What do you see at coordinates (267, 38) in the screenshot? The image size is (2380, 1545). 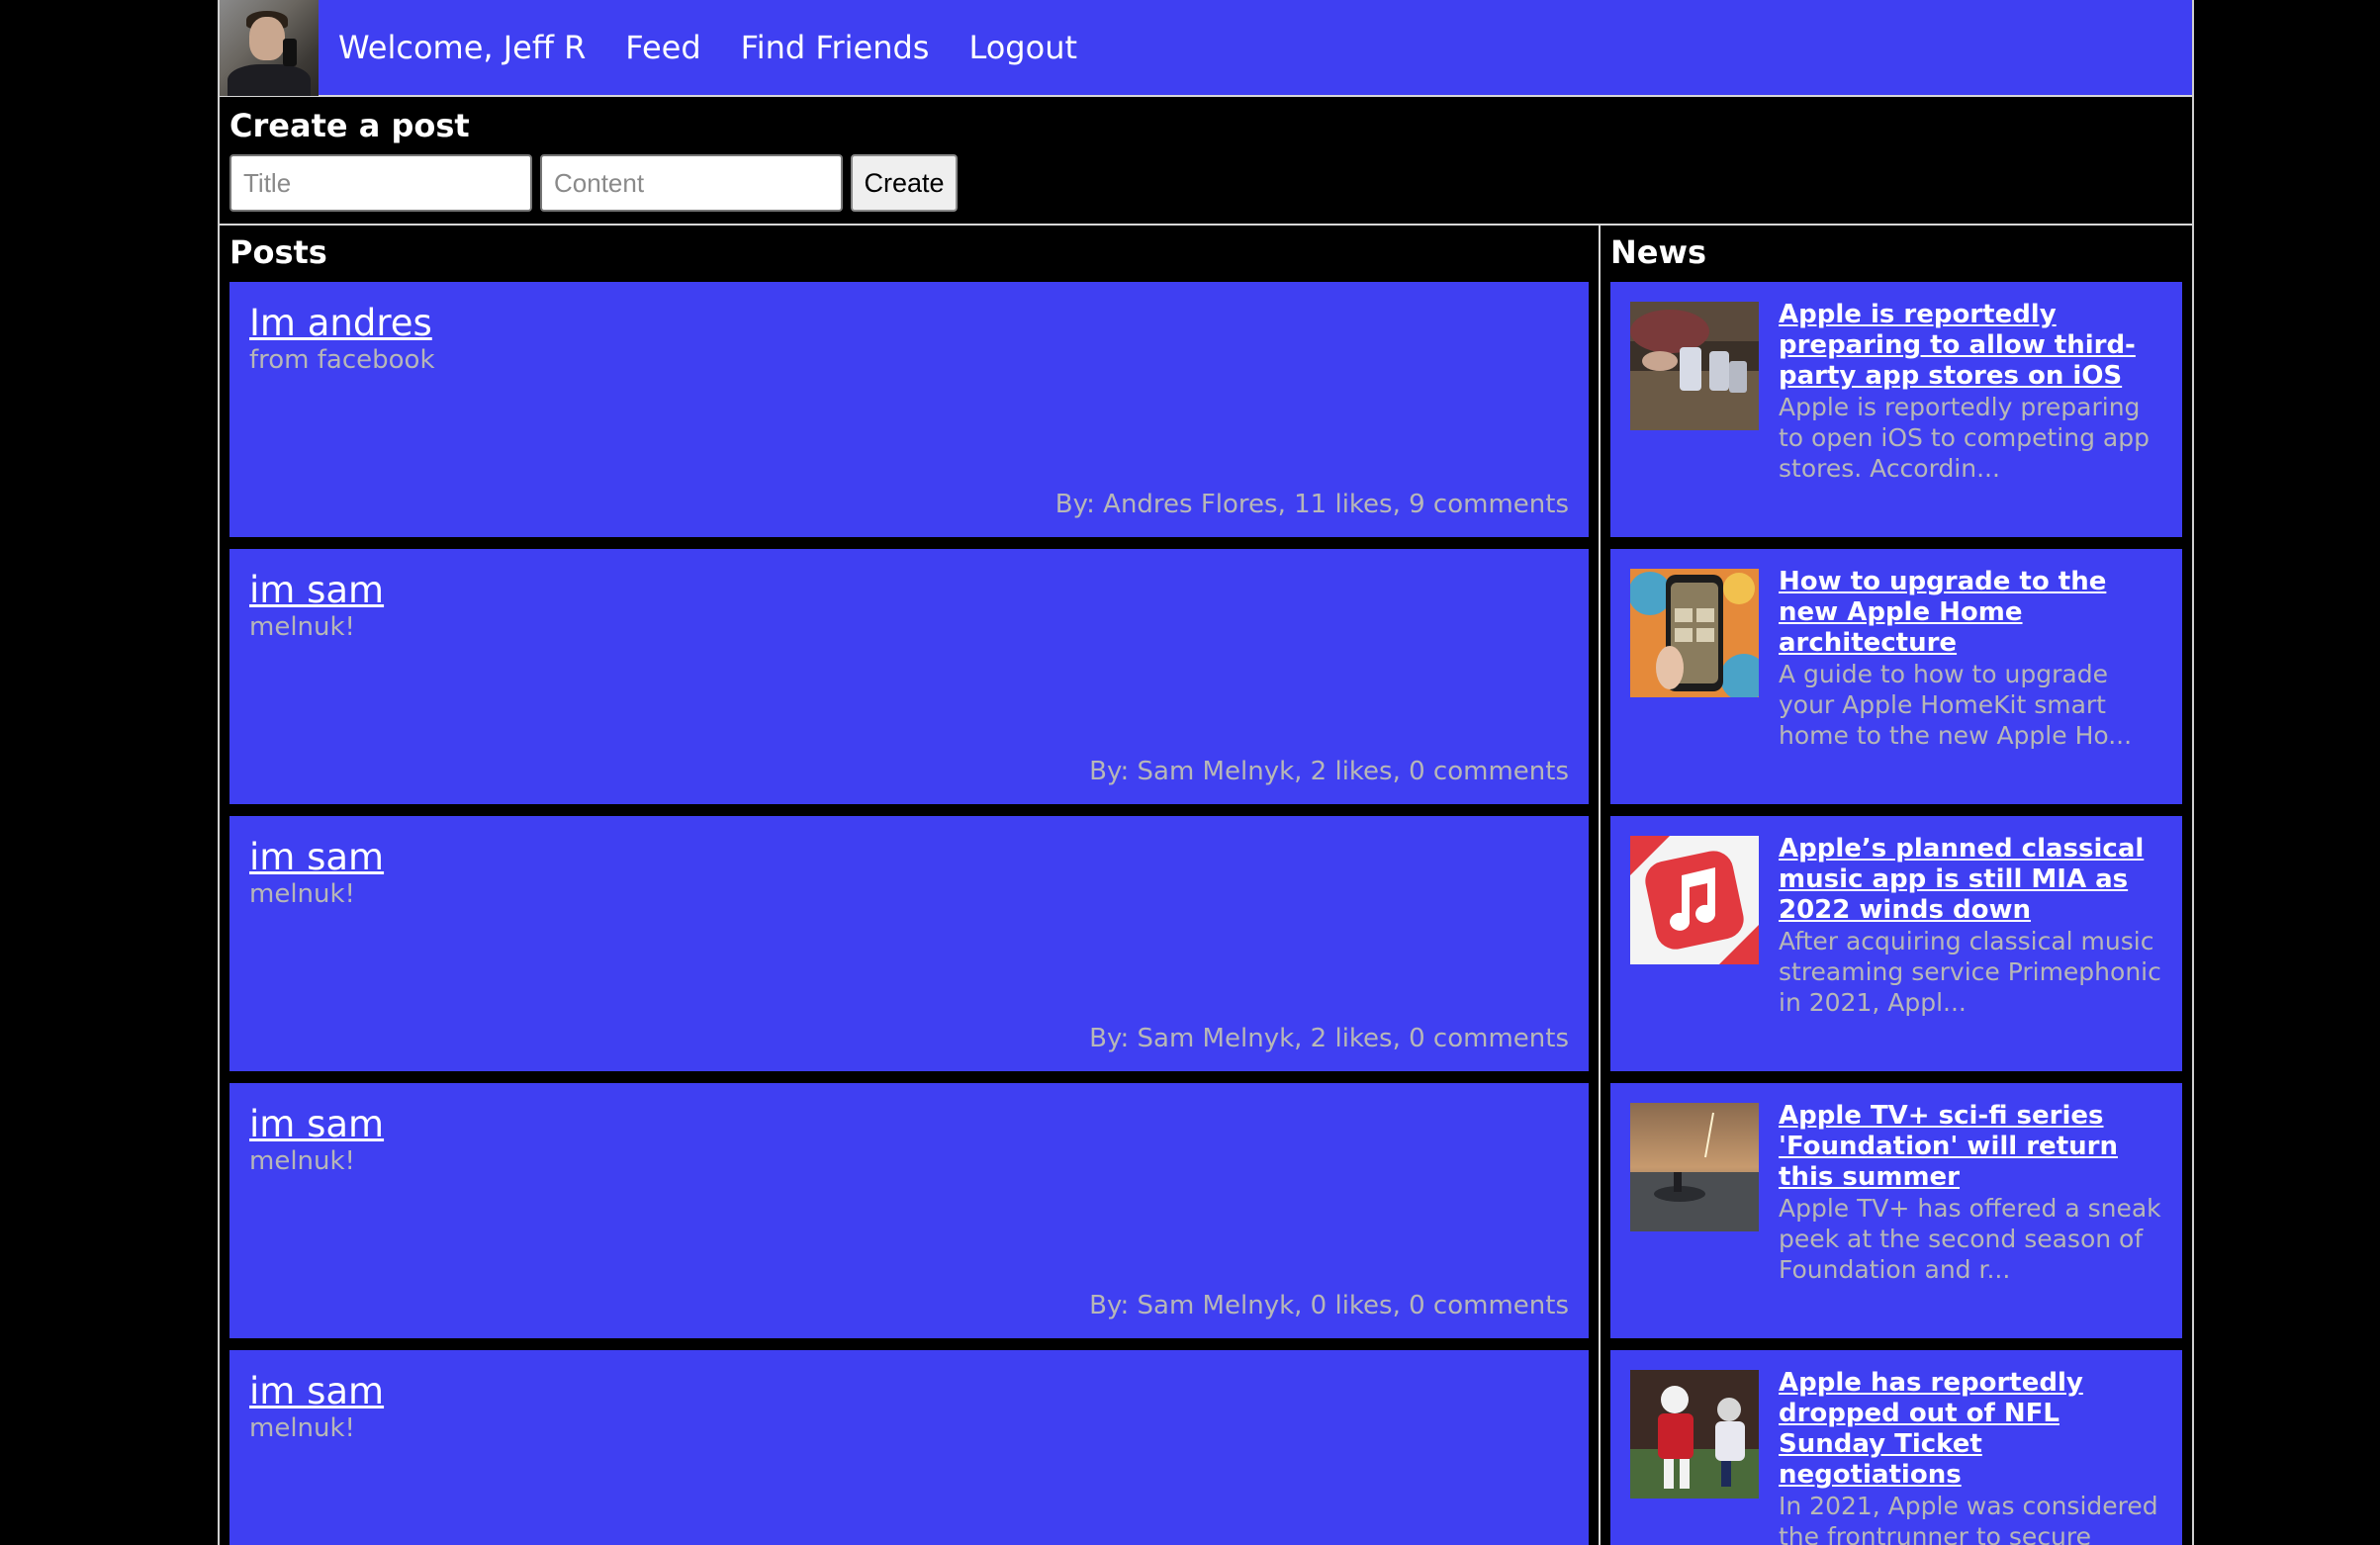 I see `avatar-face` at bounding box center [267, 38].